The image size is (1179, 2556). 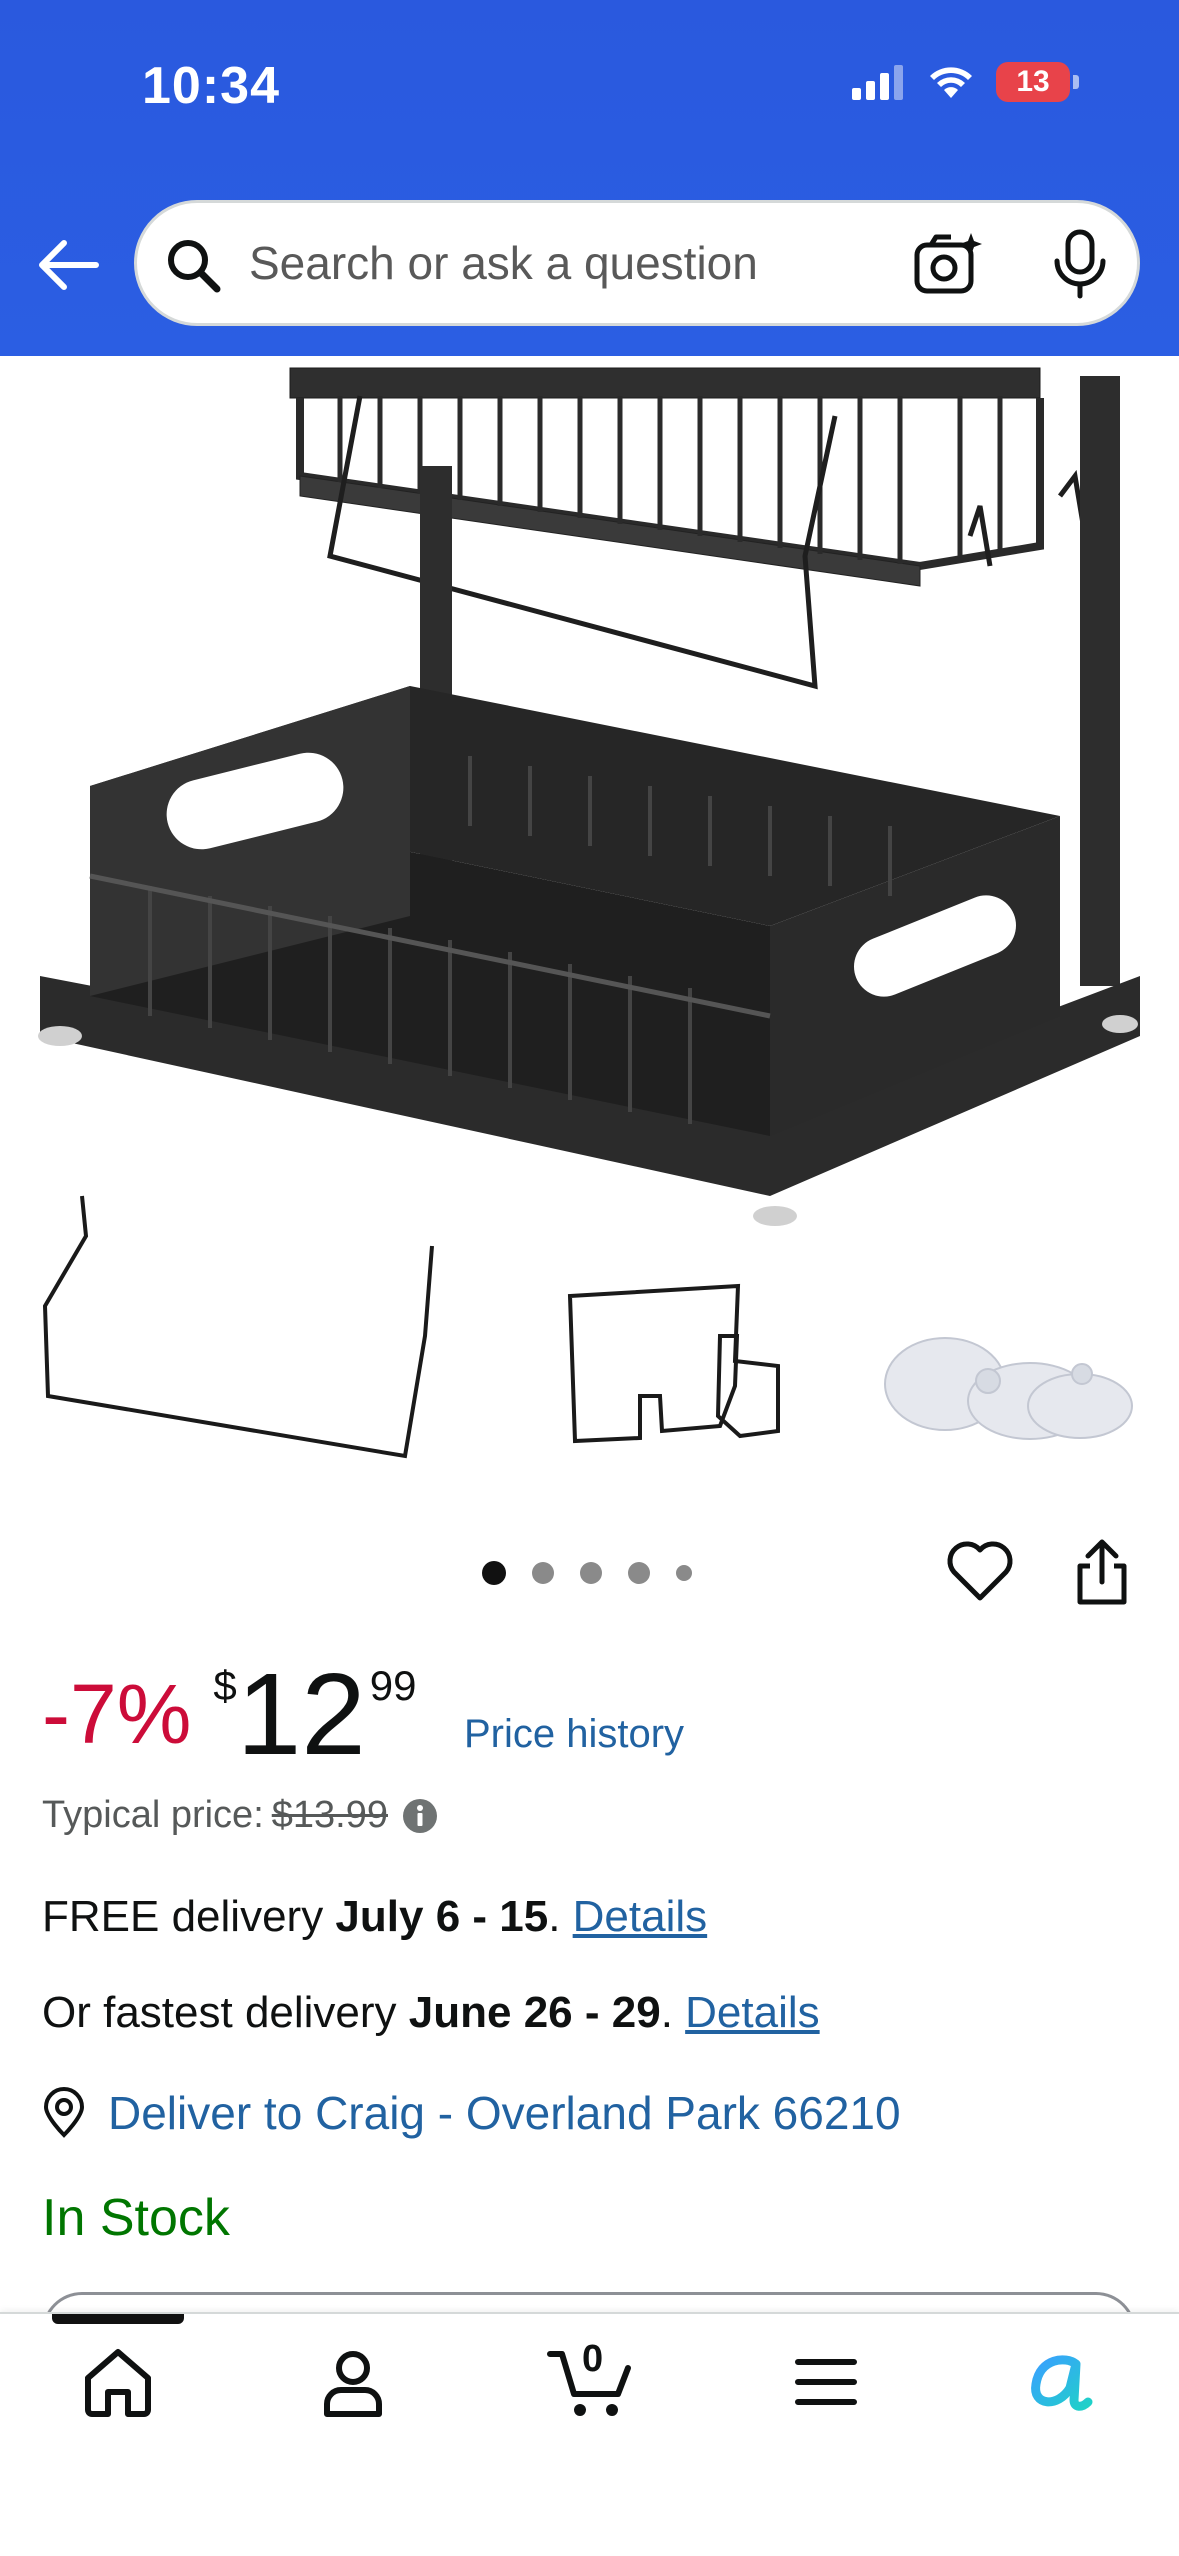 What do you see at coordinates (560, 1916) in the screenshot?
I see `free-delivery-suffix: .` at bounding box center [560, 1916].